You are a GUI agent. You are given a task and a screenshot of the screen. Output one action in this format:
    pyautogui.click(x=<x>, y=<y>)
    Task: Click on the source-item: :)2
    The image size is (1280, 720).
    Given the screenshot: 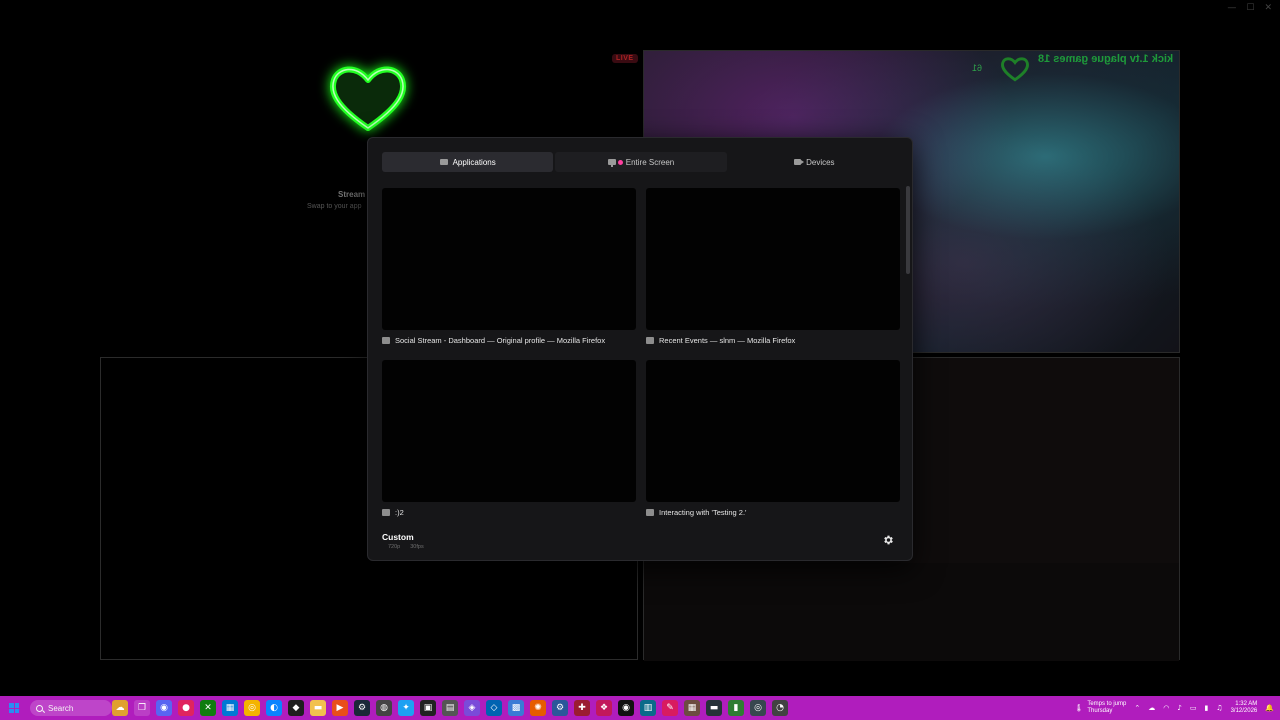 What is the action you would take?
    pyautogui.click(x=509, y=438)
    